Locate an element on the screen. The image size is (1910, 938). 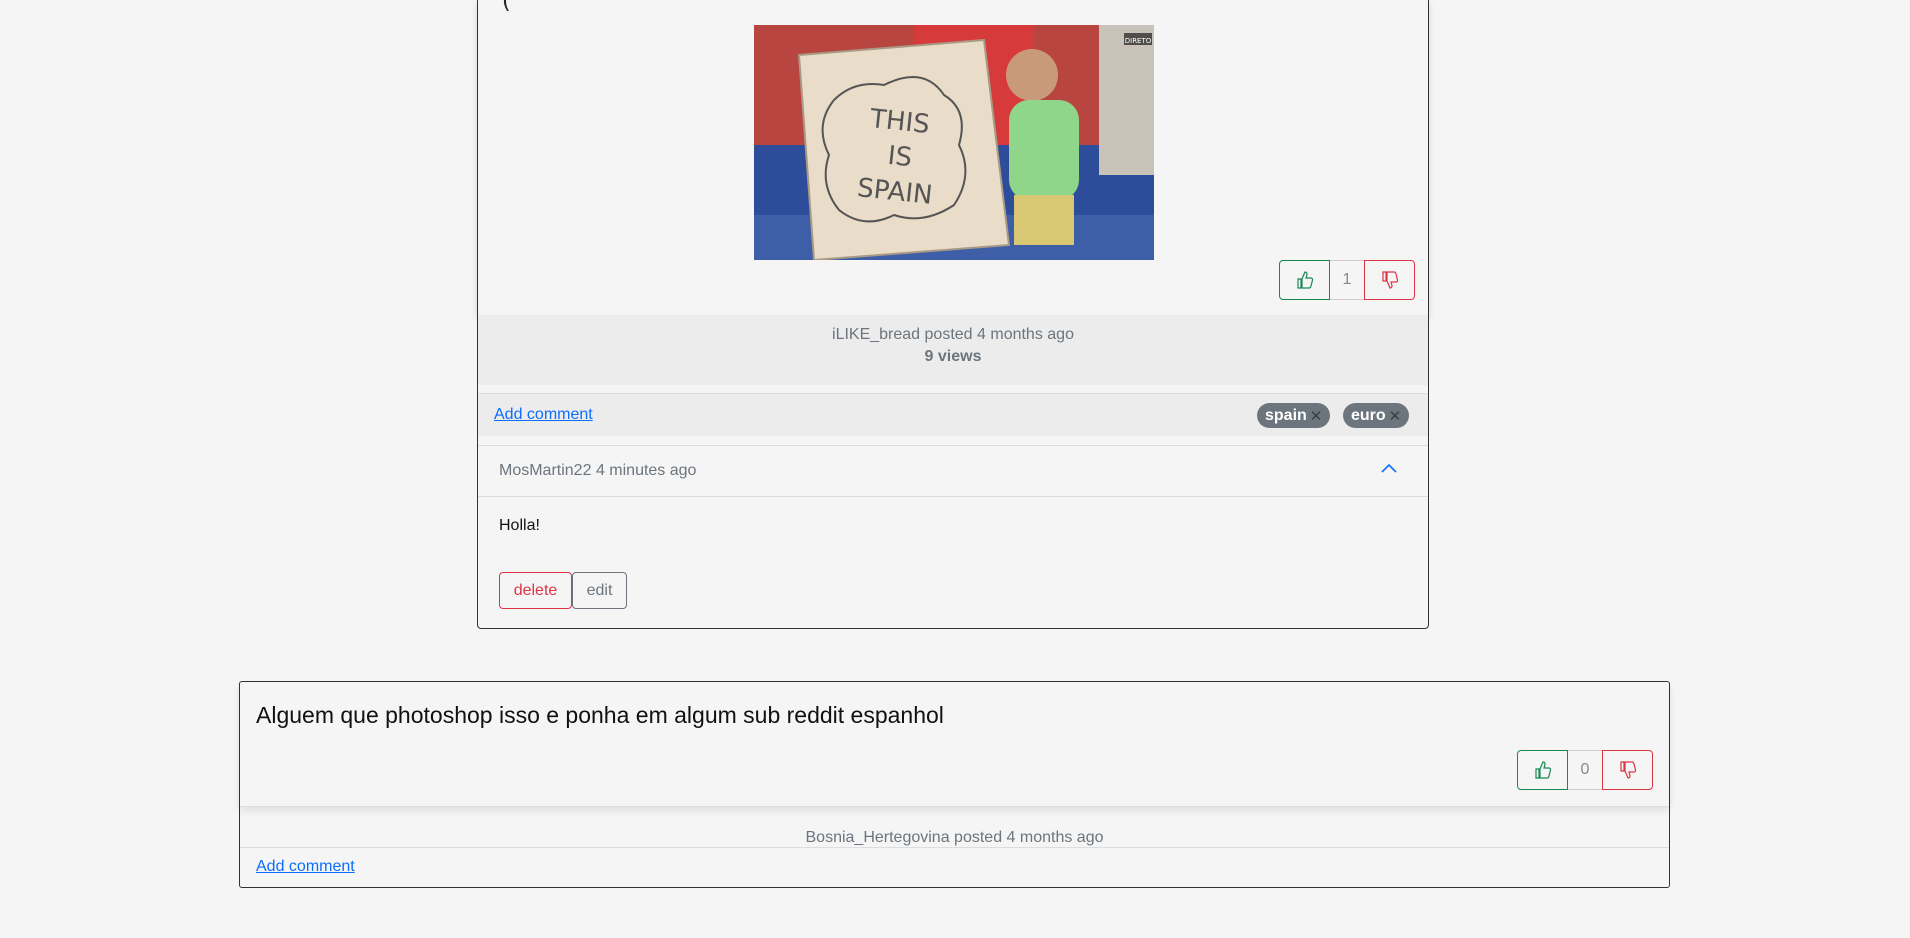
comment-author: MosMartin22 is located at coordinates (545, 470).